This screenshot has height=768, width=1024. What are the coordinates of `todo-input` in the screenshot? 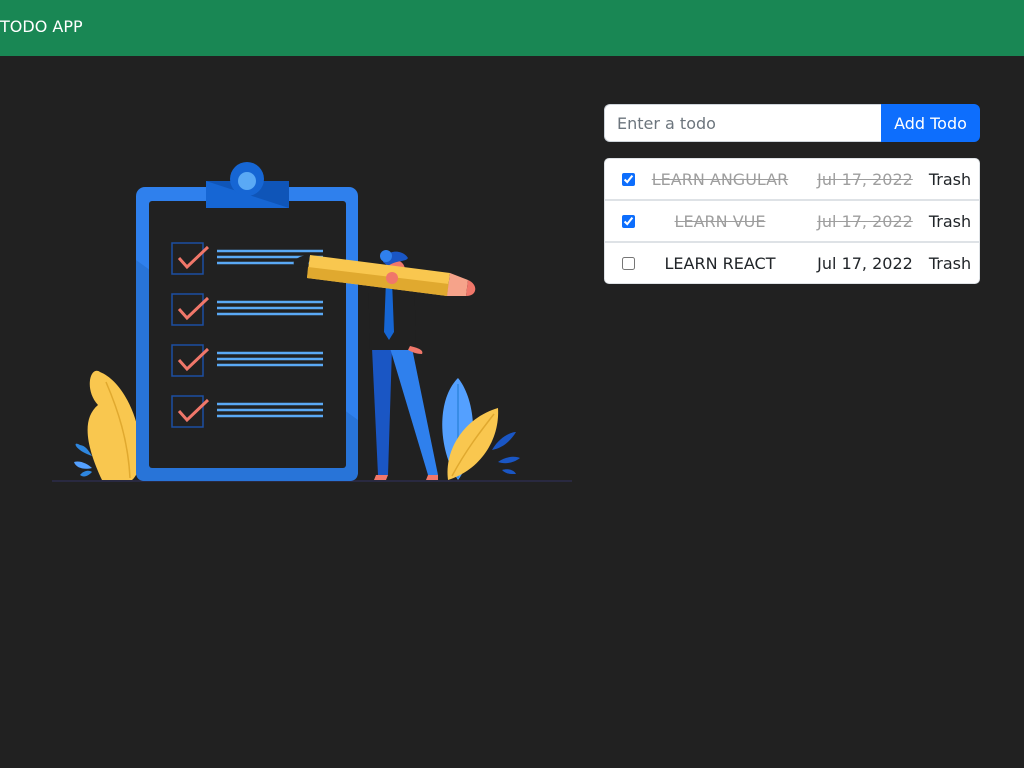 It's located at (742, 123).